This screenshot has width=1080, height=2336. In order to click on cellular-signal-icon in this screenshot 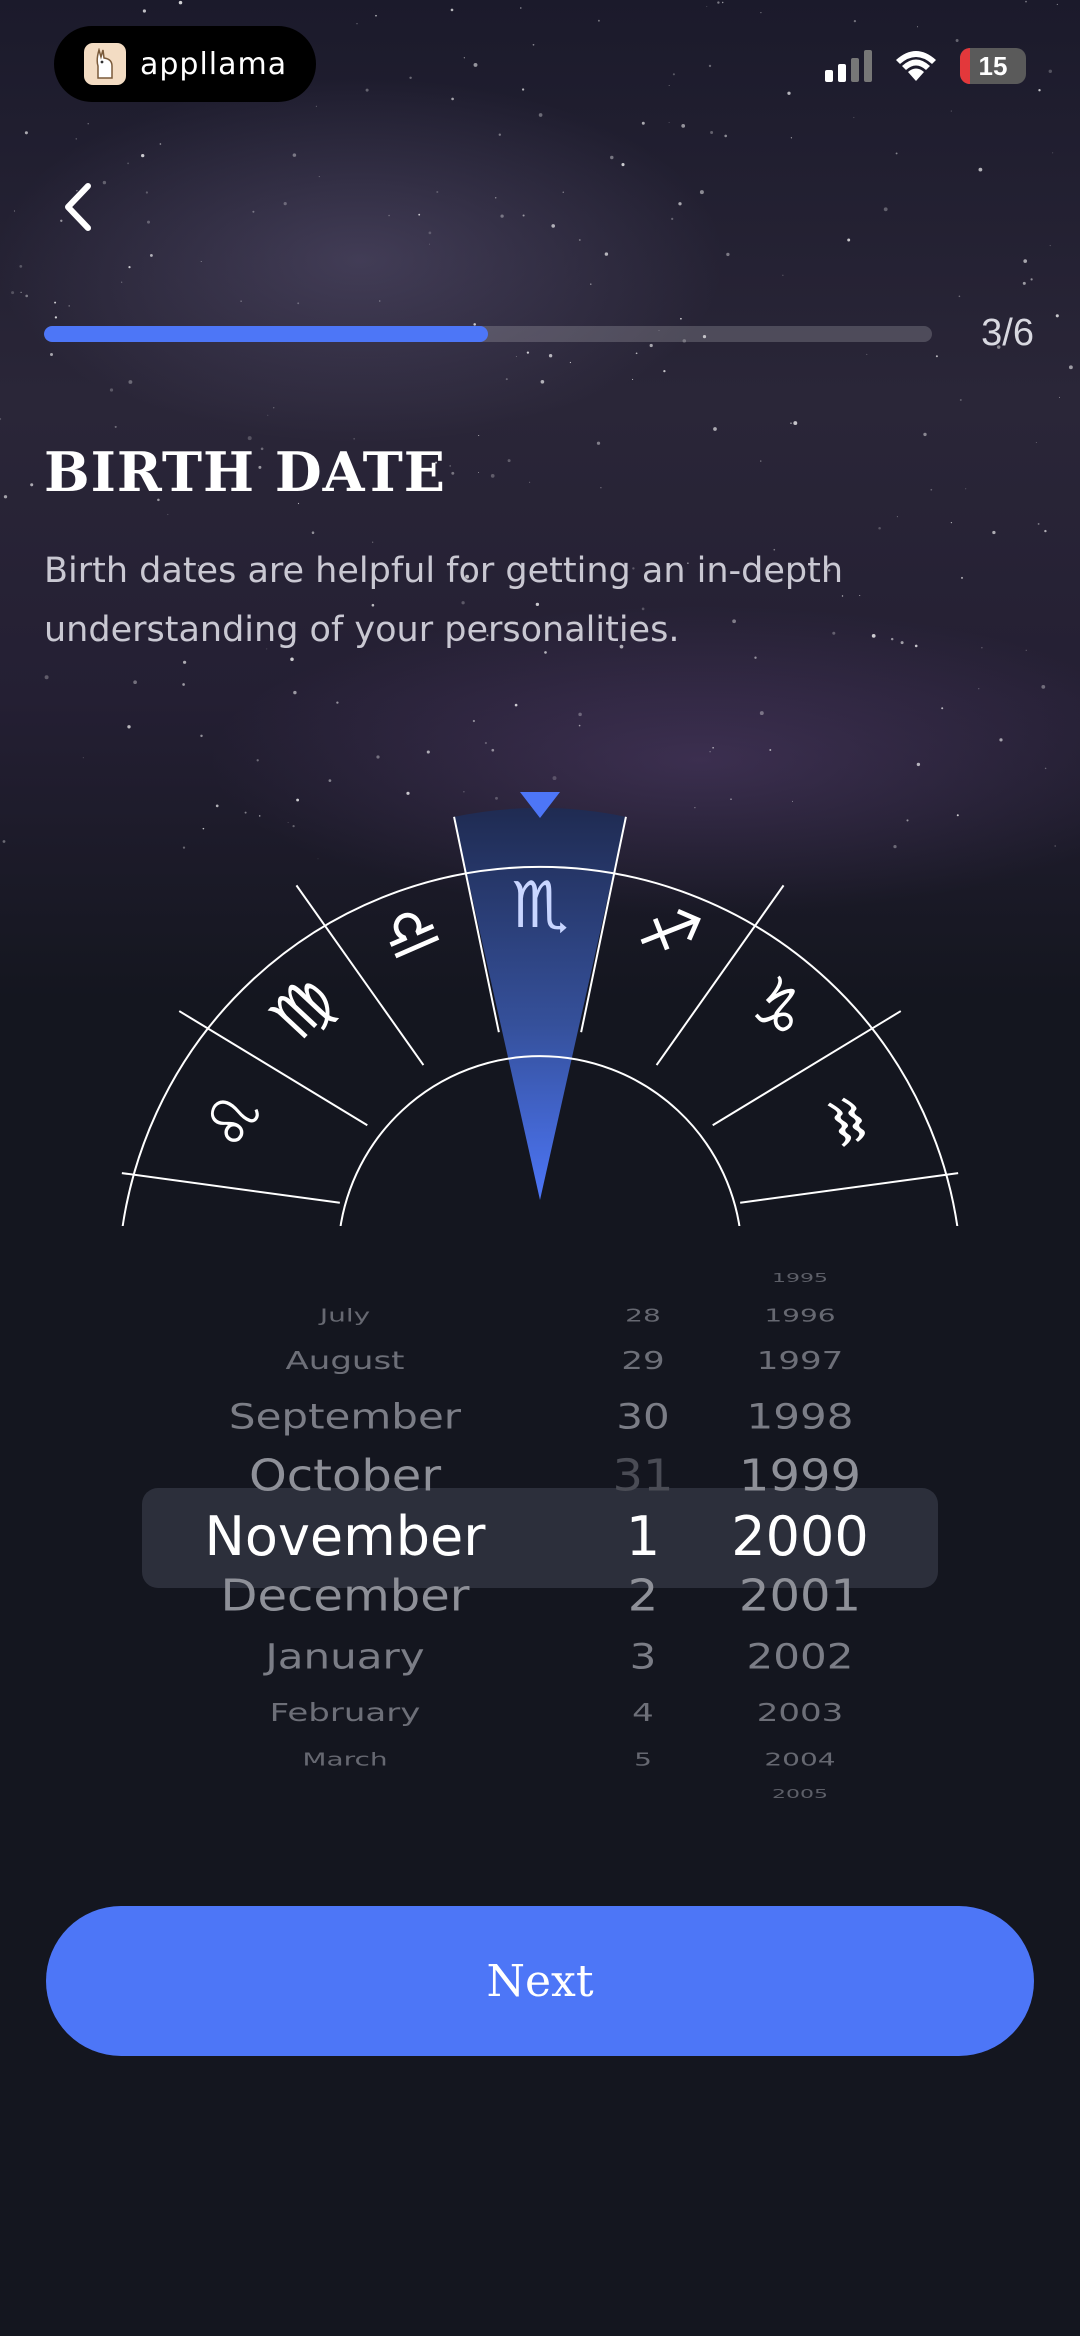, I will do `click(848, 66)`.